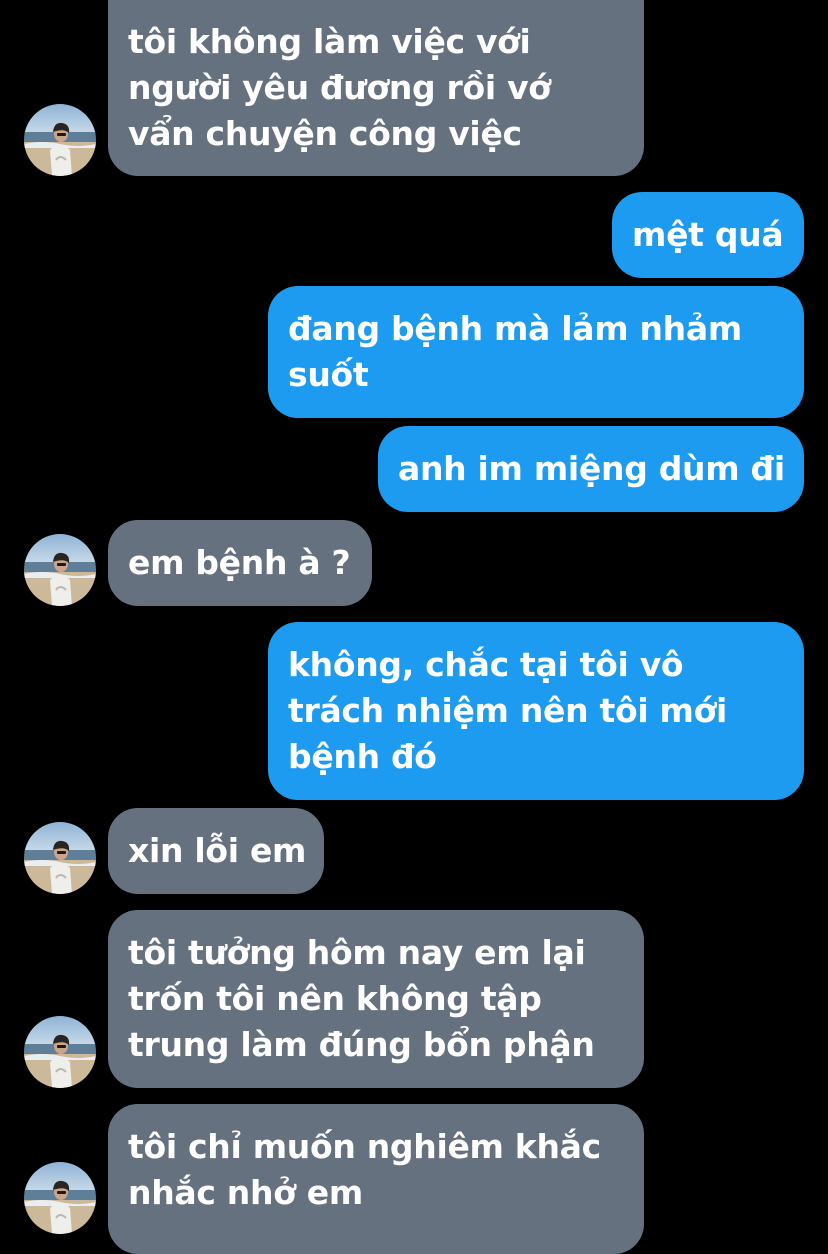 Image resolution: width=828 pixels, height=1254 pixels. Describe the element at coordinates (329, 41) in the screenshot. I see `message-line: tôi không làm việc với` at that location.